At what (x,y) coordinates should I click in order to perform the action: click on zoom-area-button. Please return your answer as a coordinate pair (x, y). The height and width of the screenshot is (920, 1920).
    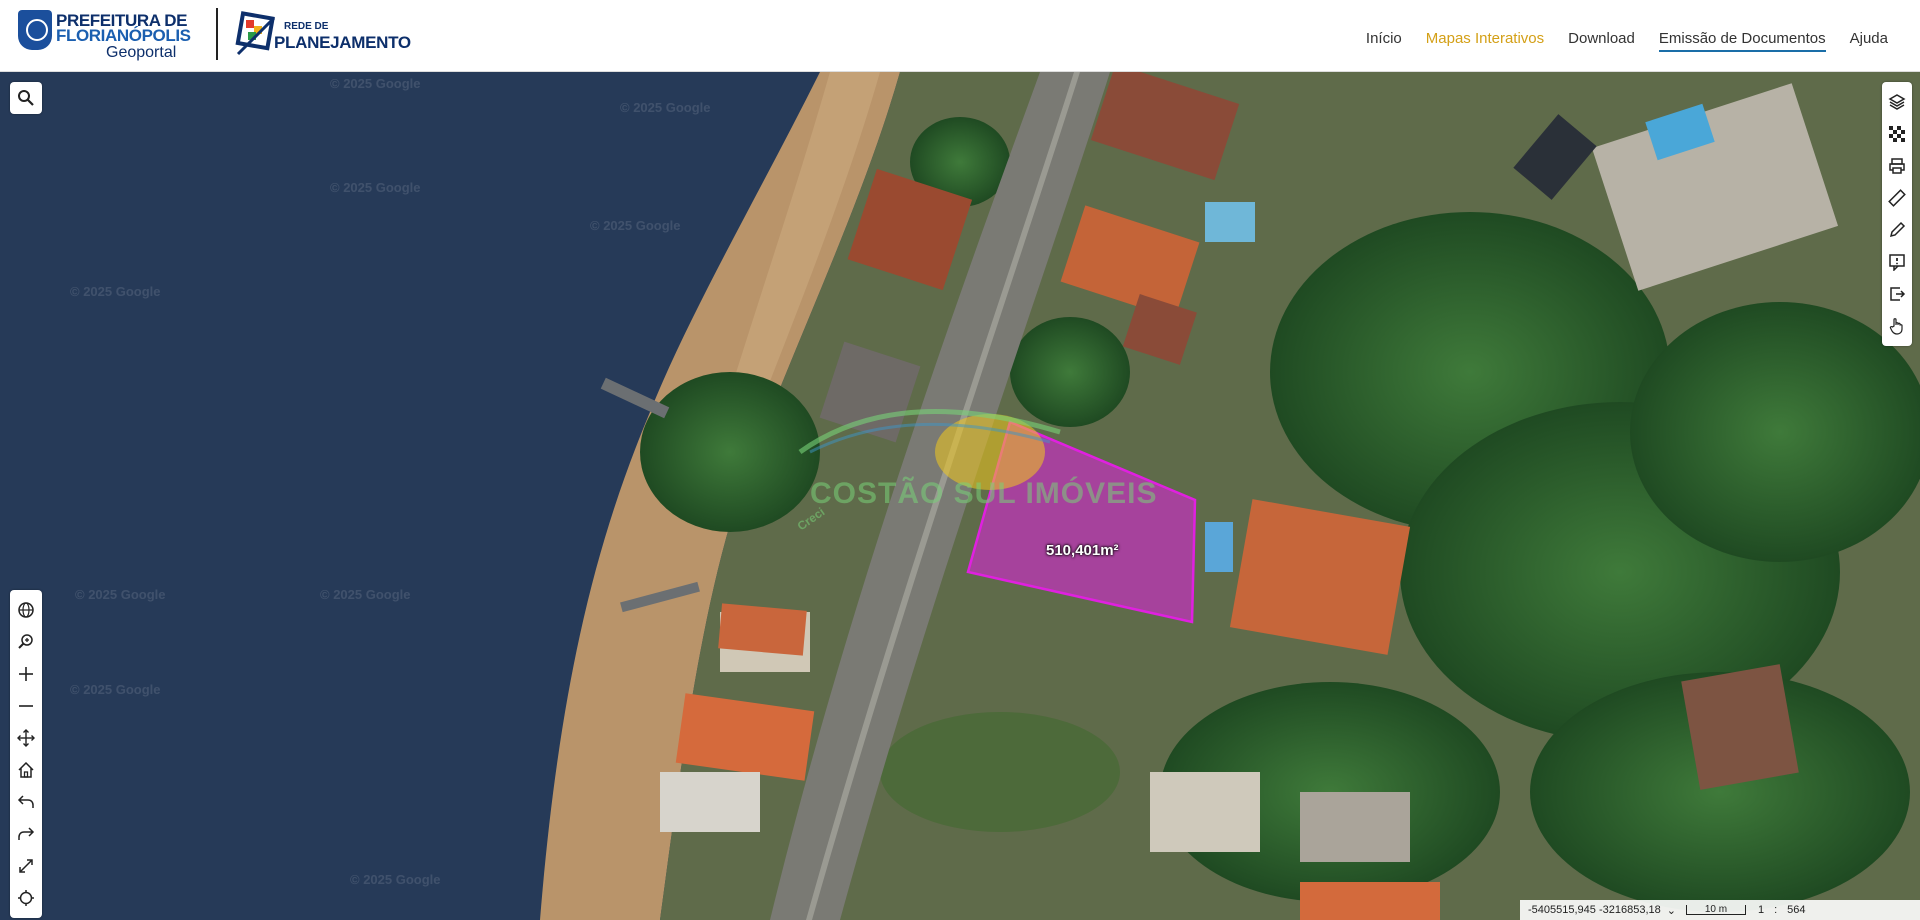
    Looking at the image, I should click on (26, 642).